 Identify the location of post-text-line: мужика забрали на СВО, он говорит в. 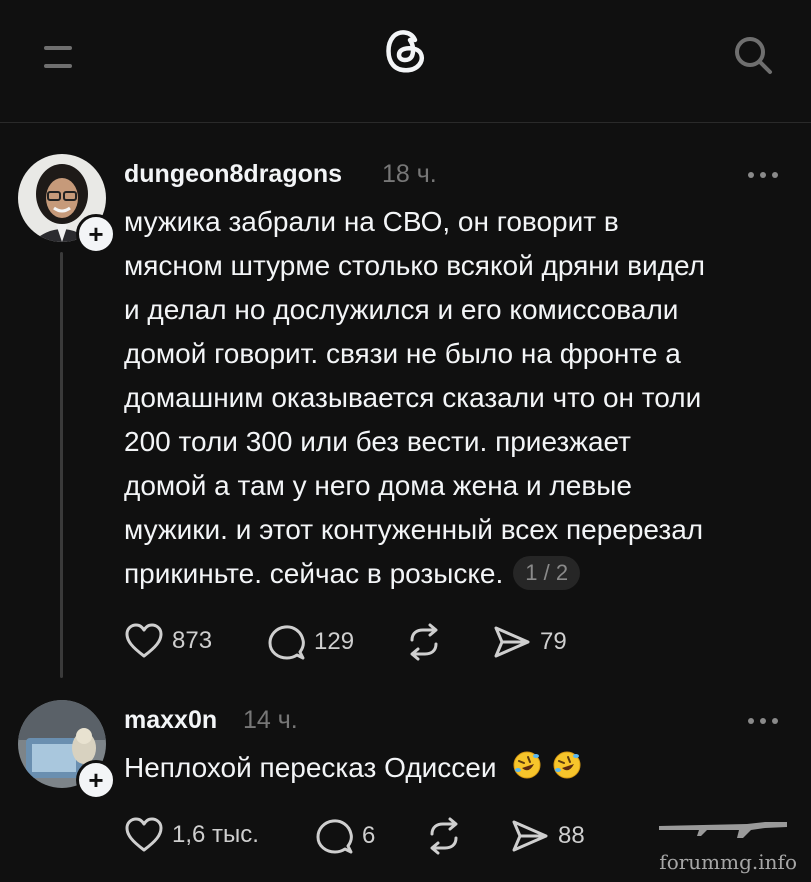
(371, 221).